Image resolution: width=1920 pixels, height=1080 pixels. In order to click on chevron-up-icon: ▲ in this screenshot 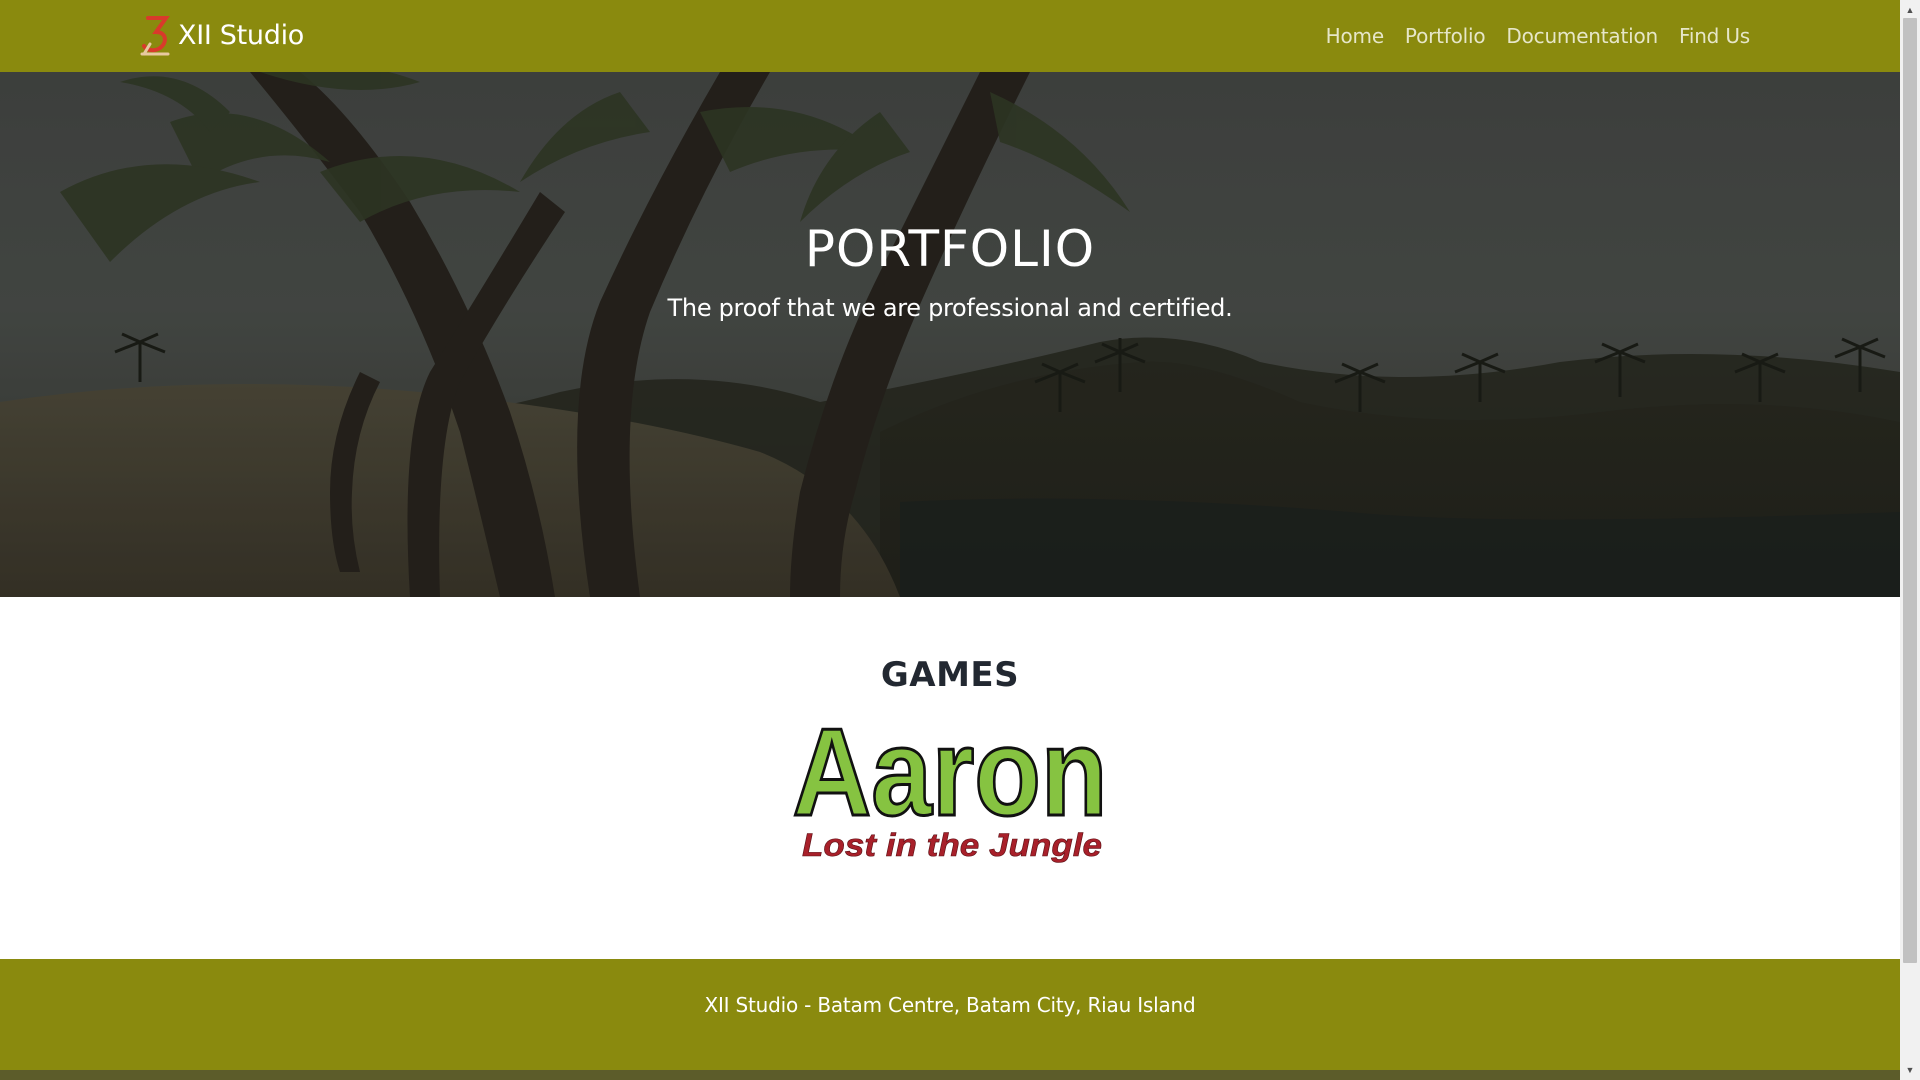, I will do `click(1910, 10)`.